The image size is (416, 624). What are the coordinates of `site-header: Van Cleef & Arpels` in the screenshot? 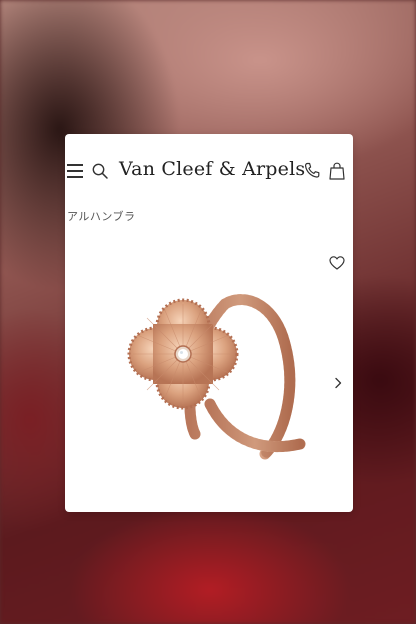 It's located at (209, 172).